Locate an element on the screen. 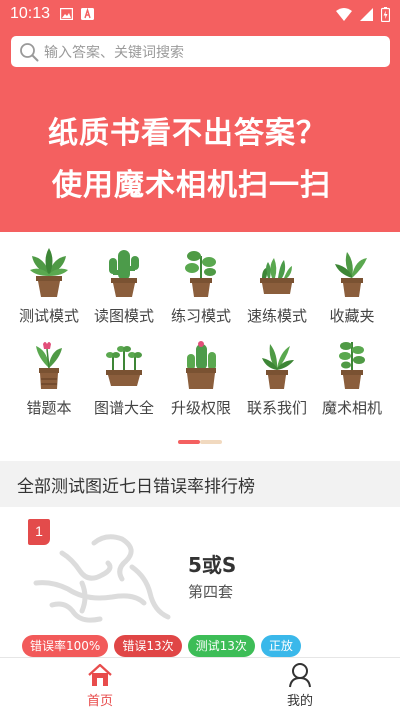  page-indicator is located at coordinates (200, 442).